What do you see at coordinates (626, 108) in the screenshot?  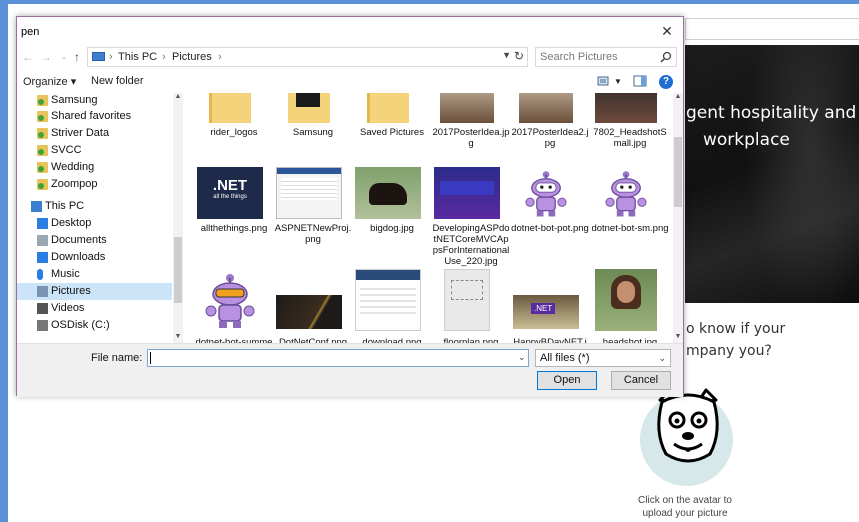 I see `photo-icon` at bounding box center [626, 108].